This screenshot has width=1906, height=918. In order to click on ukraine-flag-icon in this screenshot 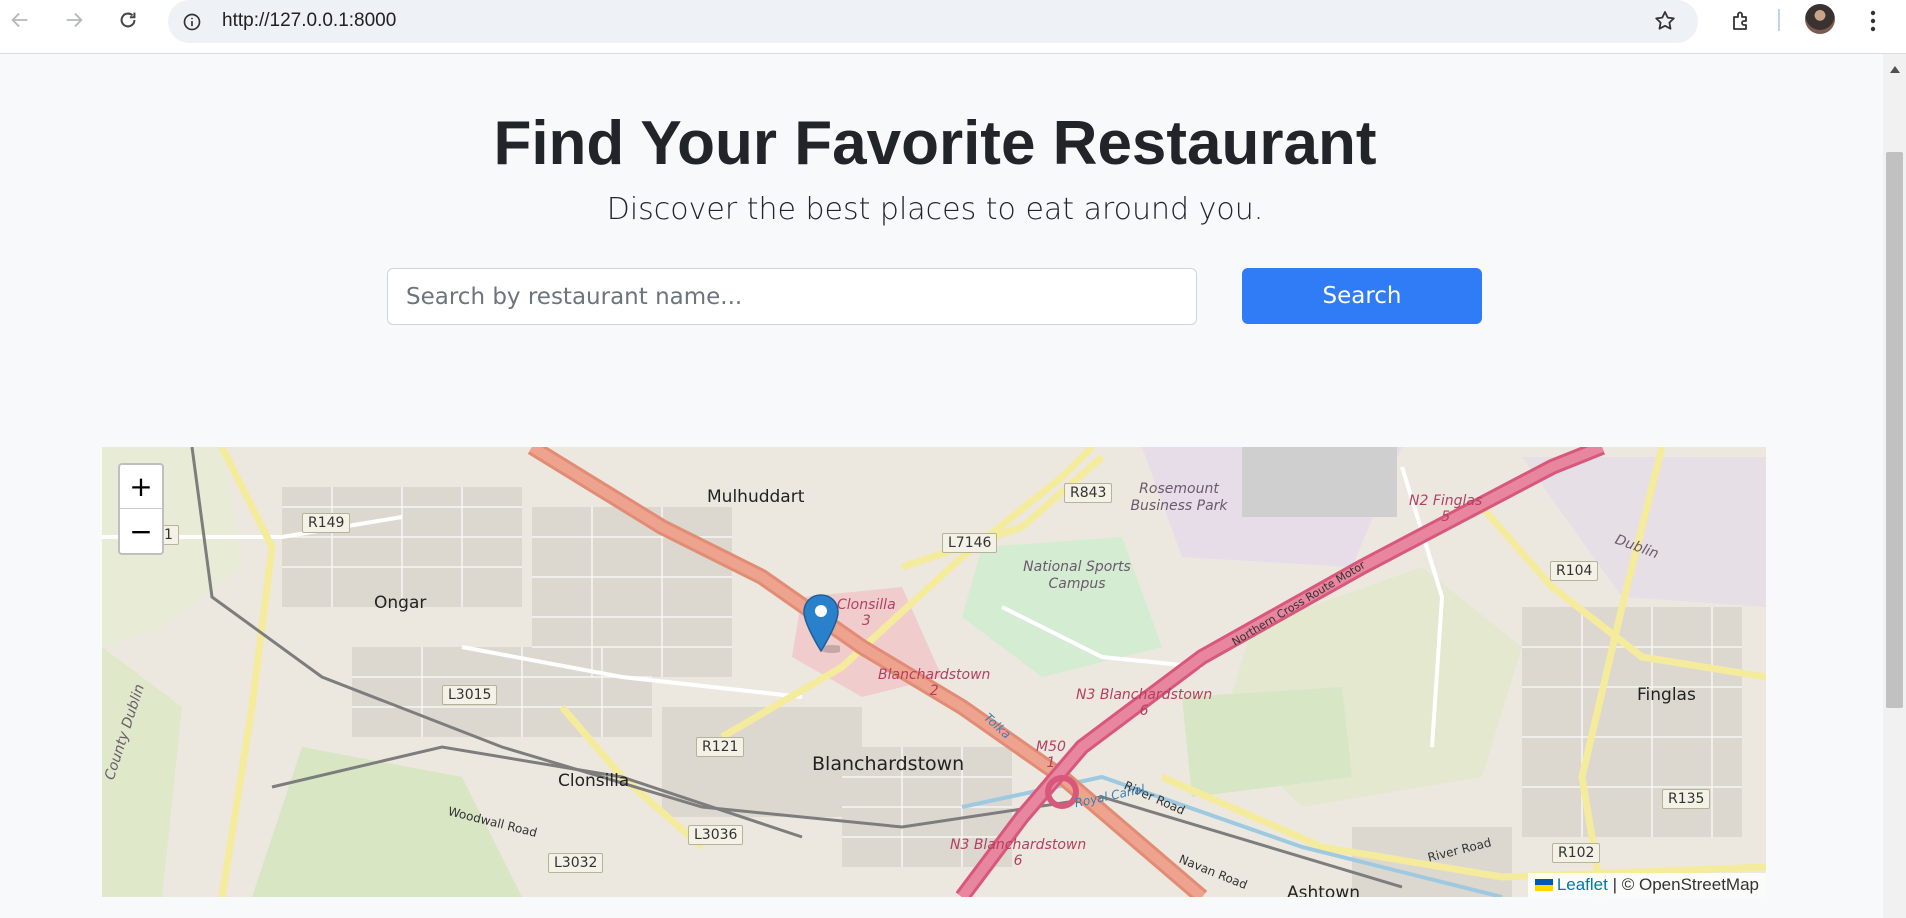, I will do `click(1543, 885)`.